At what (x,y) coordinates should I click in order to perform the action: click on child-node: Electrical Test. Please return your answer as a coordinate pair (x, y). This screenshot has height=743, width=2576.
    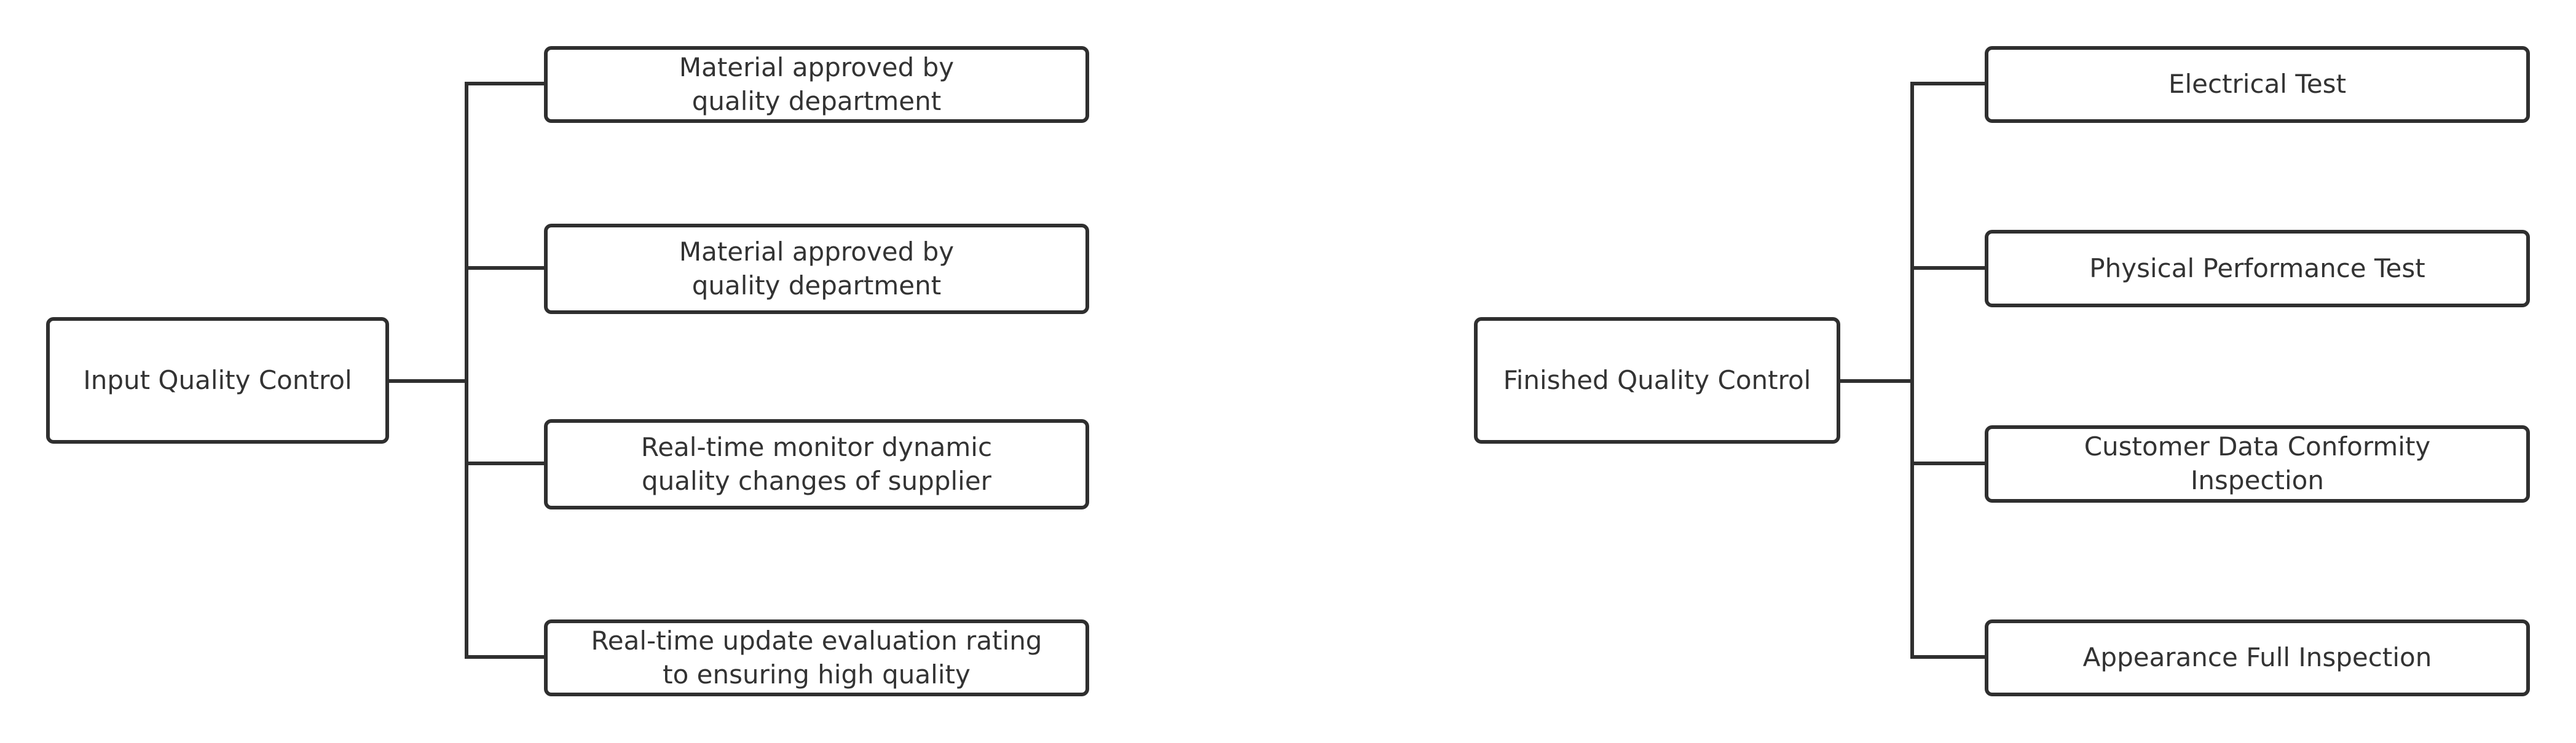
    Looking at the image, I should click on (2258, 85).